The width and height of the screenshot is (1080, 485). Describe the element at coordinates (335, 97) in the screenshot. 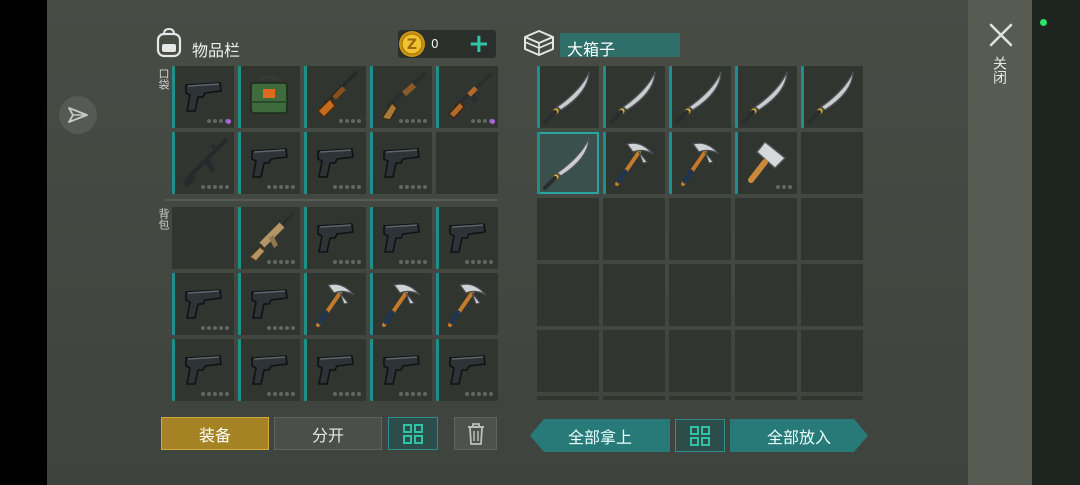

I see `pocket-slot-hunting-rifle` at that location.